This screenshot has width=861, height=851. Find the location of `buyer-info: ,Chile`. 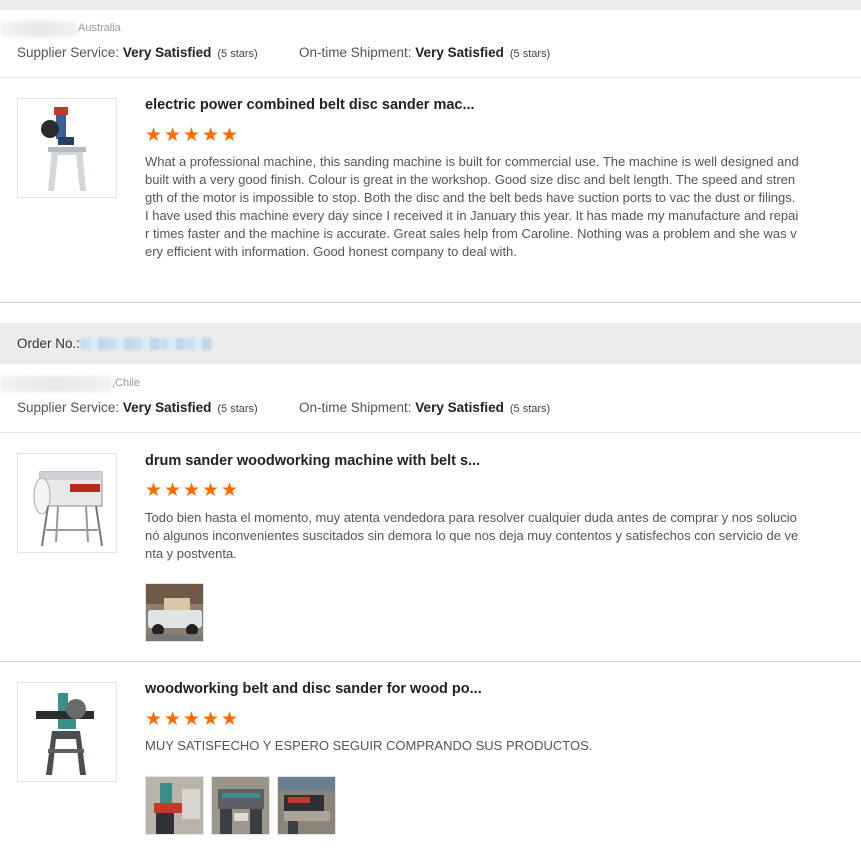

buyer-info: ,Chile is located at coordinates (430, 384).